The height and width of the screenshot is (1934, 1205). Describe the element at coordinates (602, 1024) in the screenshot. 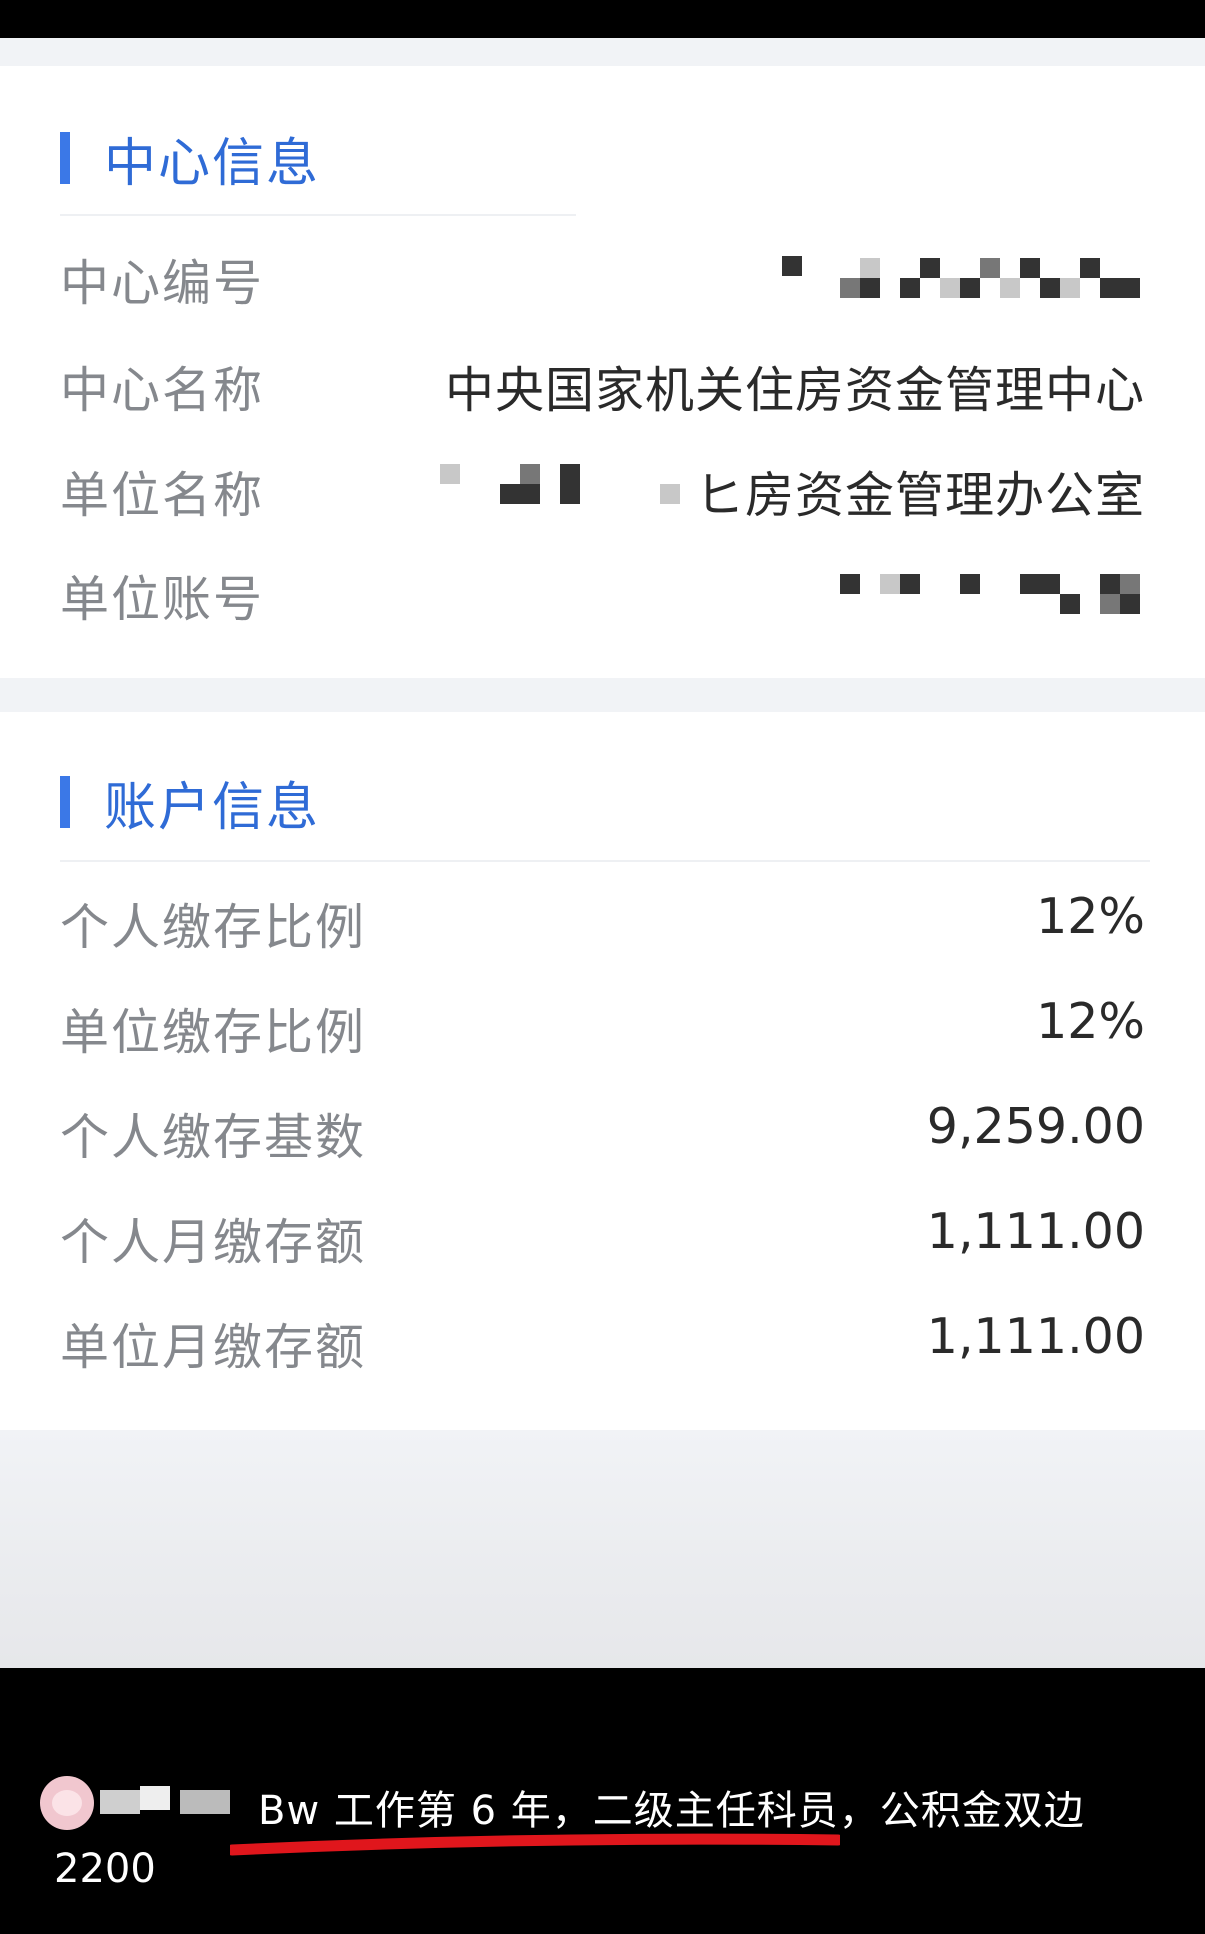

I see `unit-ratio-row: 单位缴存比例 12%` at that location.